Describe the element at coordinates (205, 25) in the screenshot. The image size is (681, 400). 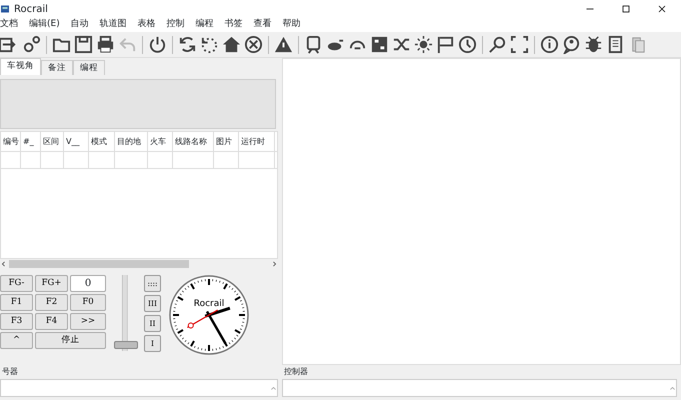
I see `menu-item: 编程` at that location.